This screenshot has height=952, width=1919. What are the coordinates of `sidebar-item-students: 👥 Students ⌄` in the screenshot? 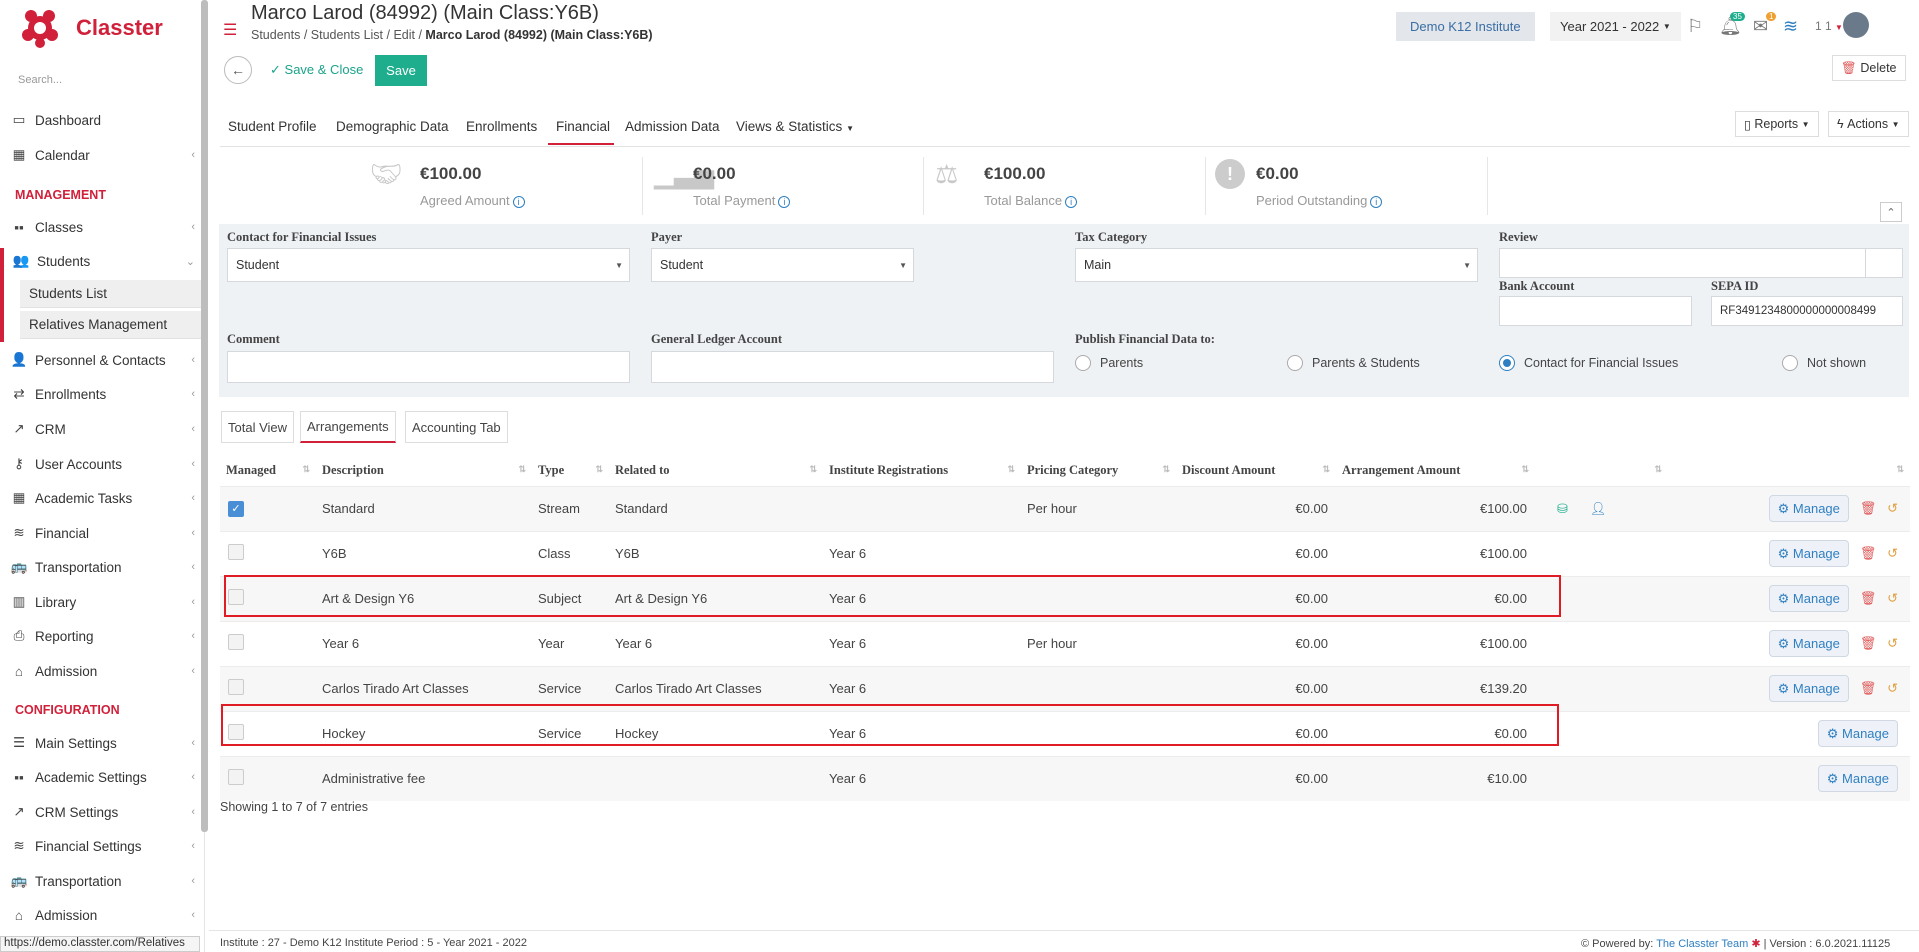 It's located at (100, 261).